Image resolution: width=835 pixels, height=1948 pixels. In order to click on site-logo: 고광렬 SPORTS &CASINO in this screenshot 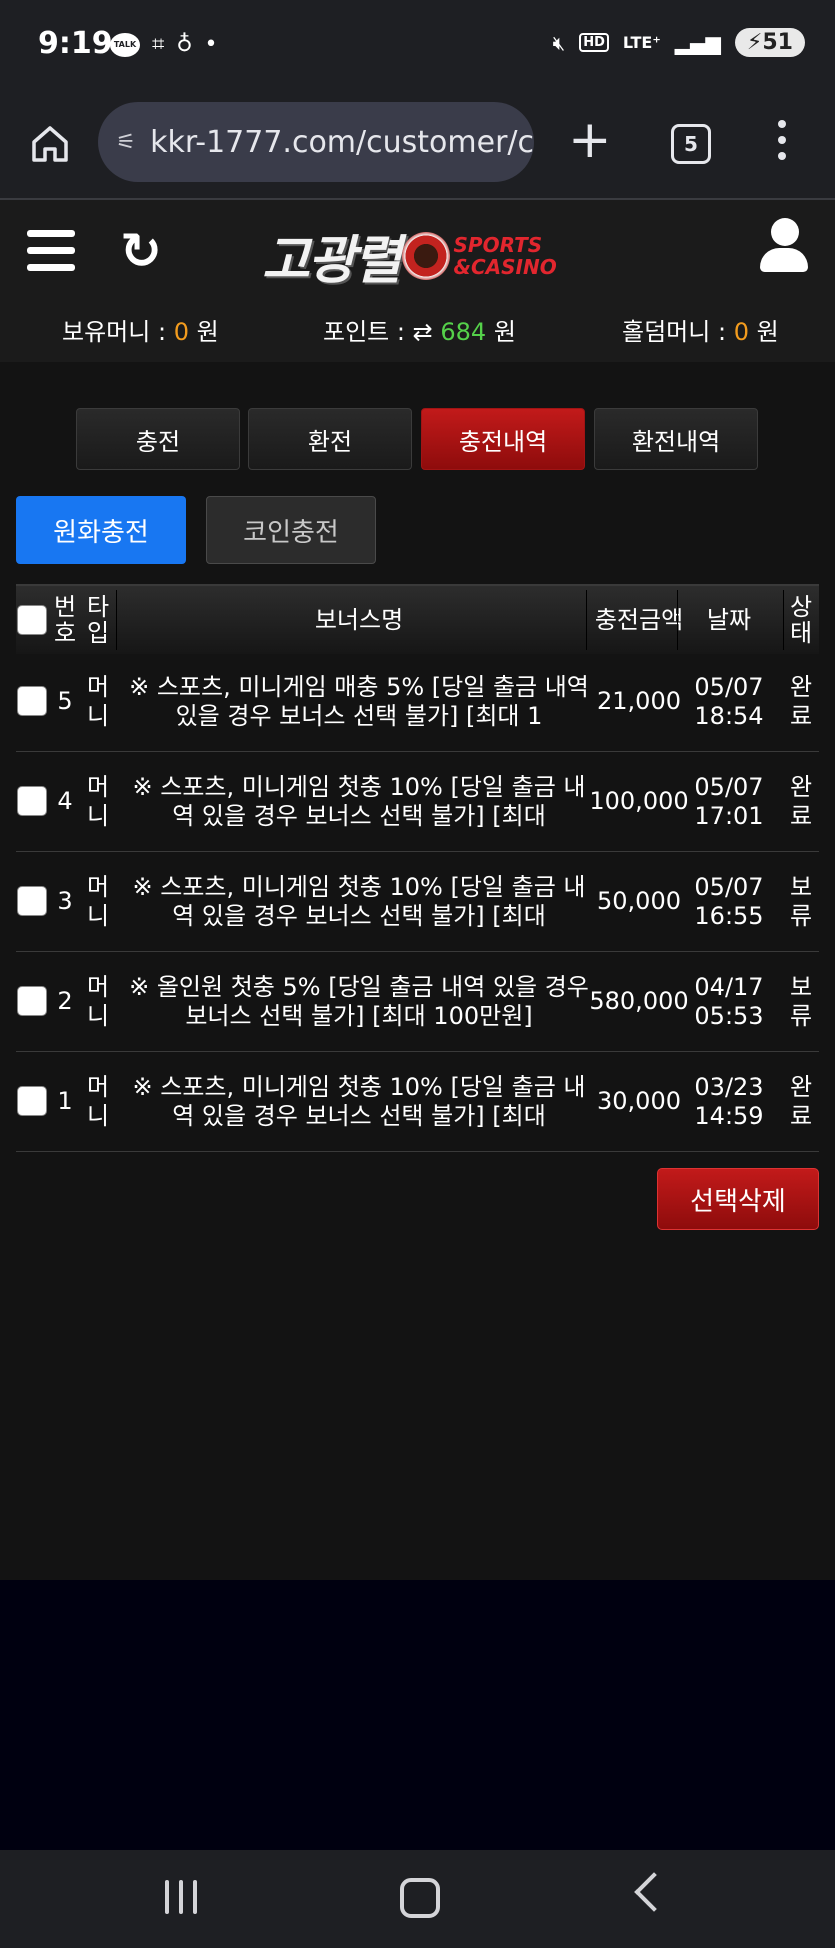, I will do `click(409, 255)`.